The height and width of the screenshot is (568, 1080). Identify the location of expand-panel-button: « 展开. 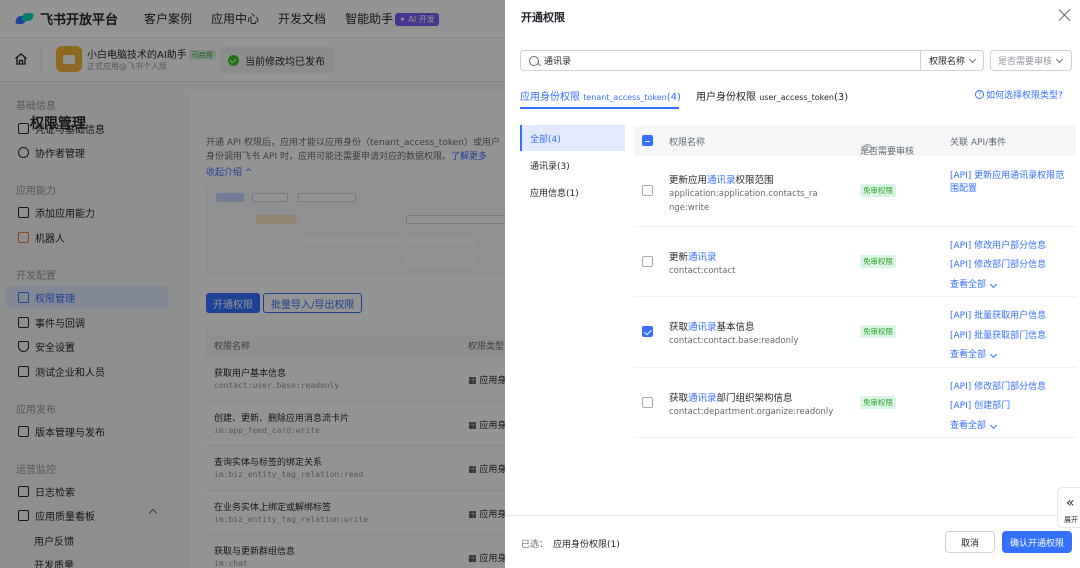
(1068, 507).